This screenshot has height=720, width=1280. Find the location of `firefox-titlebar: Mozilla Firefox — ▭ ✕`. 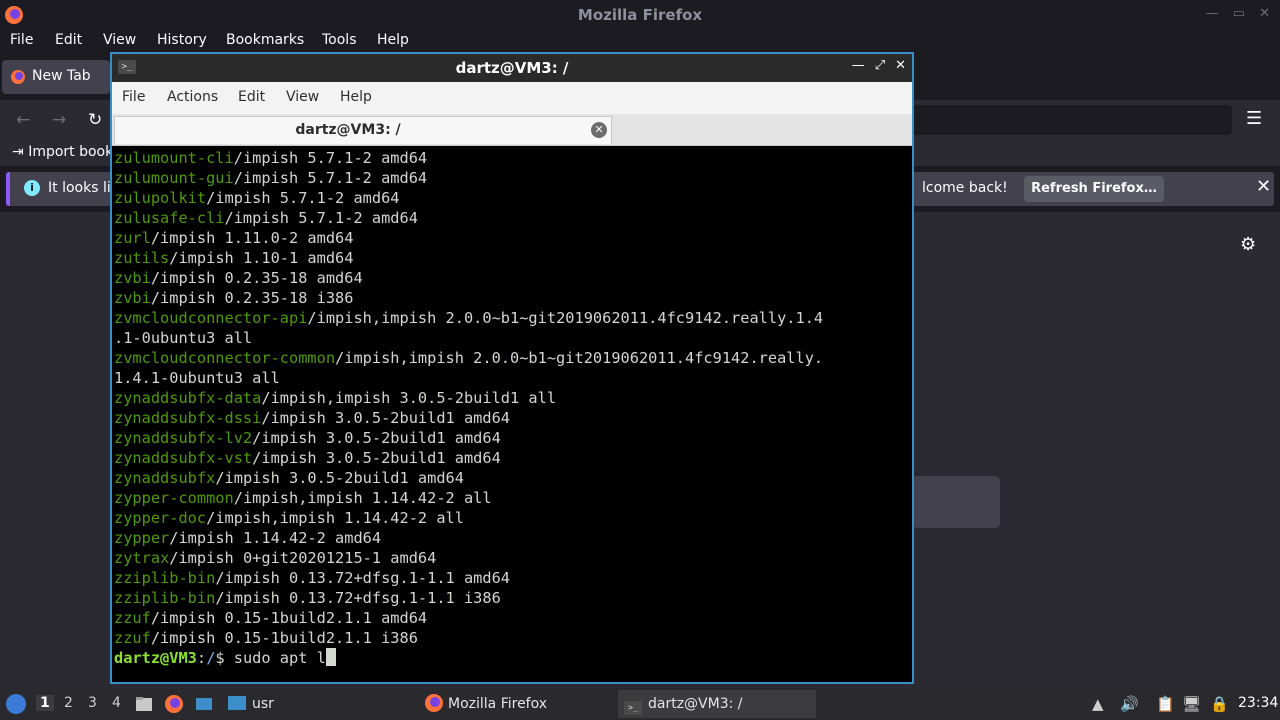

firefox-titlebar: Mozilla Firefox — ▭ ✕ is located at coordinates (640, 15).